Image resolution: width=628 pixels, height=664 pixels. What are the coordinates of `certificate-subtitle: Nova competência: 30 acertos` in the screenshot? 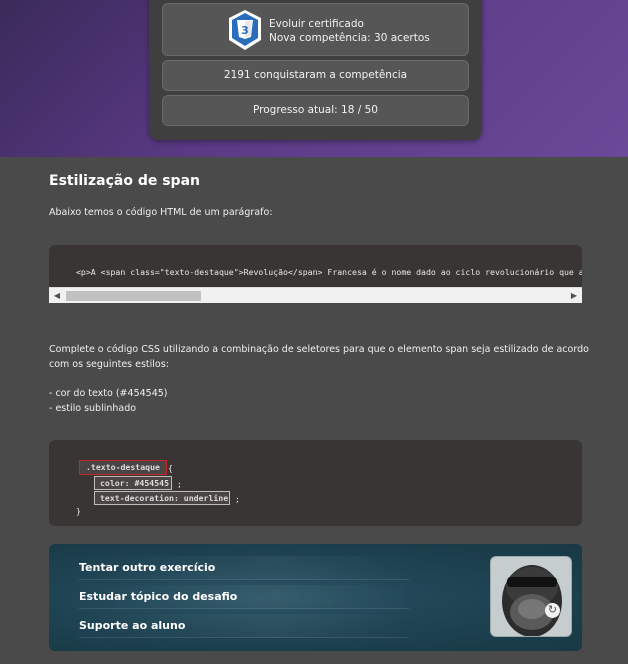 It's located at (349, 38).